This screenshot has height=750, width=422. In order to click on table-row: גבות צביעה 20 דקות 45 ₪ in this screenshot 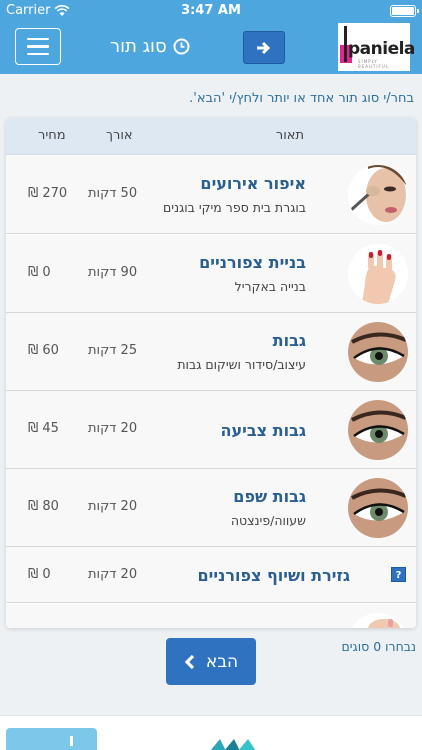, I will do `click(211, 430)`.